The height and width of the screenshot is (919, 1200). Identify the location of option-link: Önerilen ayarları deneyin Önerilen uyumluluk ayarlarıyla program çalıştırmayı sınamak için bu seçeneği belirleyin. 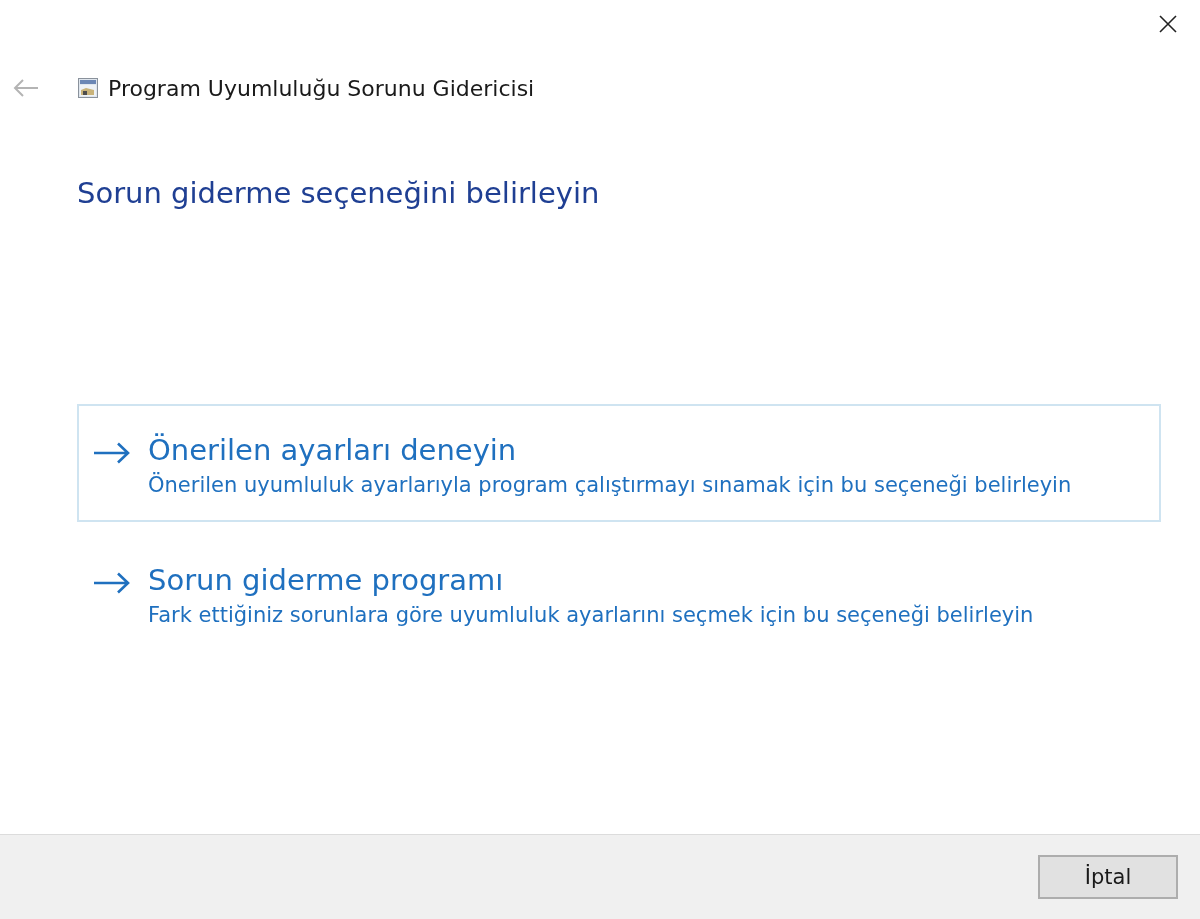
(619, 463).